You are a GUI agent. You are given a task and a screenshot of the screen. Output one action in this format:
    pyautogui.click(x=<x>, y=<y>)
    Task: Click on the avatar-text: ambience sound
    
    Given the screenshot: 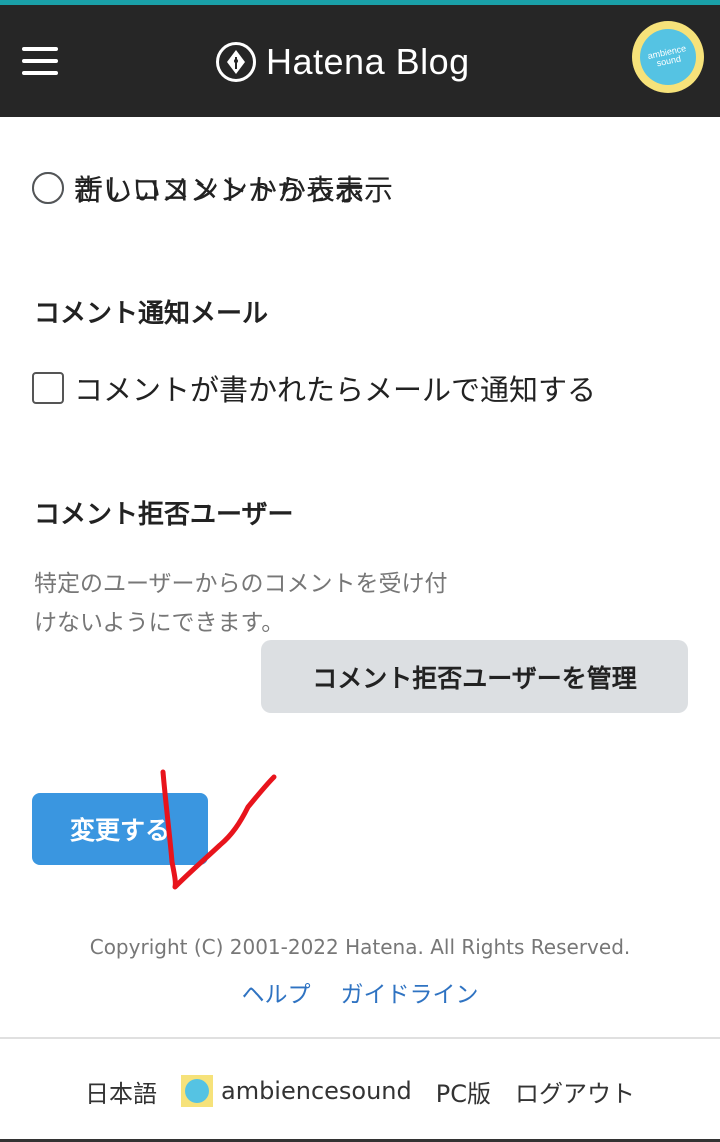 What is the action you would take?
    pyautogui.click(x=666, y=55)
    